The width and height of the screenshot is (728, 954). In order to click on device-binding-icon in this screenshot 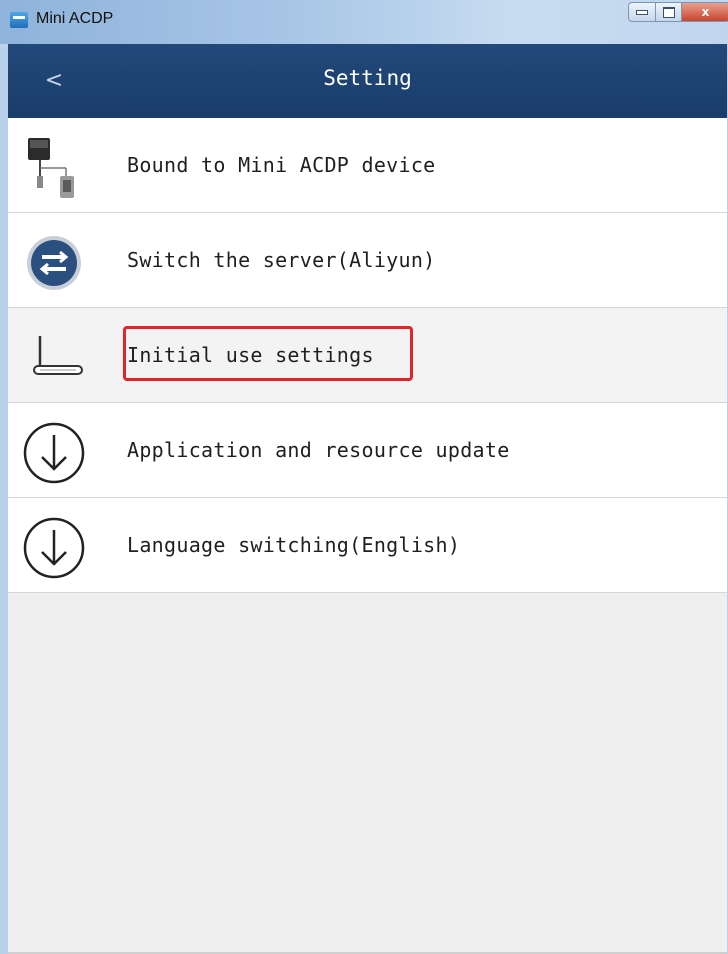, I will do `click(51, 168)`.